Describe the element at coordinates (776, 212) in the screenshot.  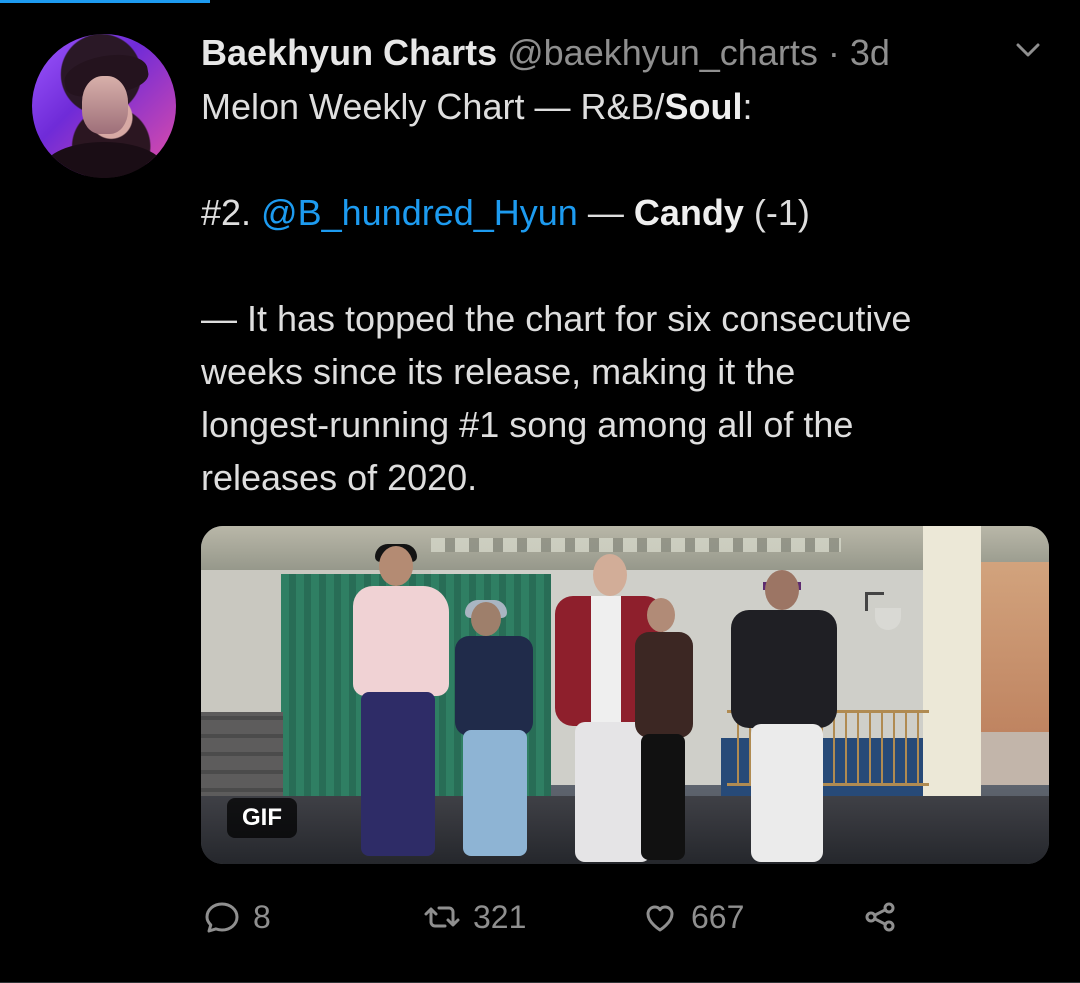
I see `rank-change: (-1)` at that location.